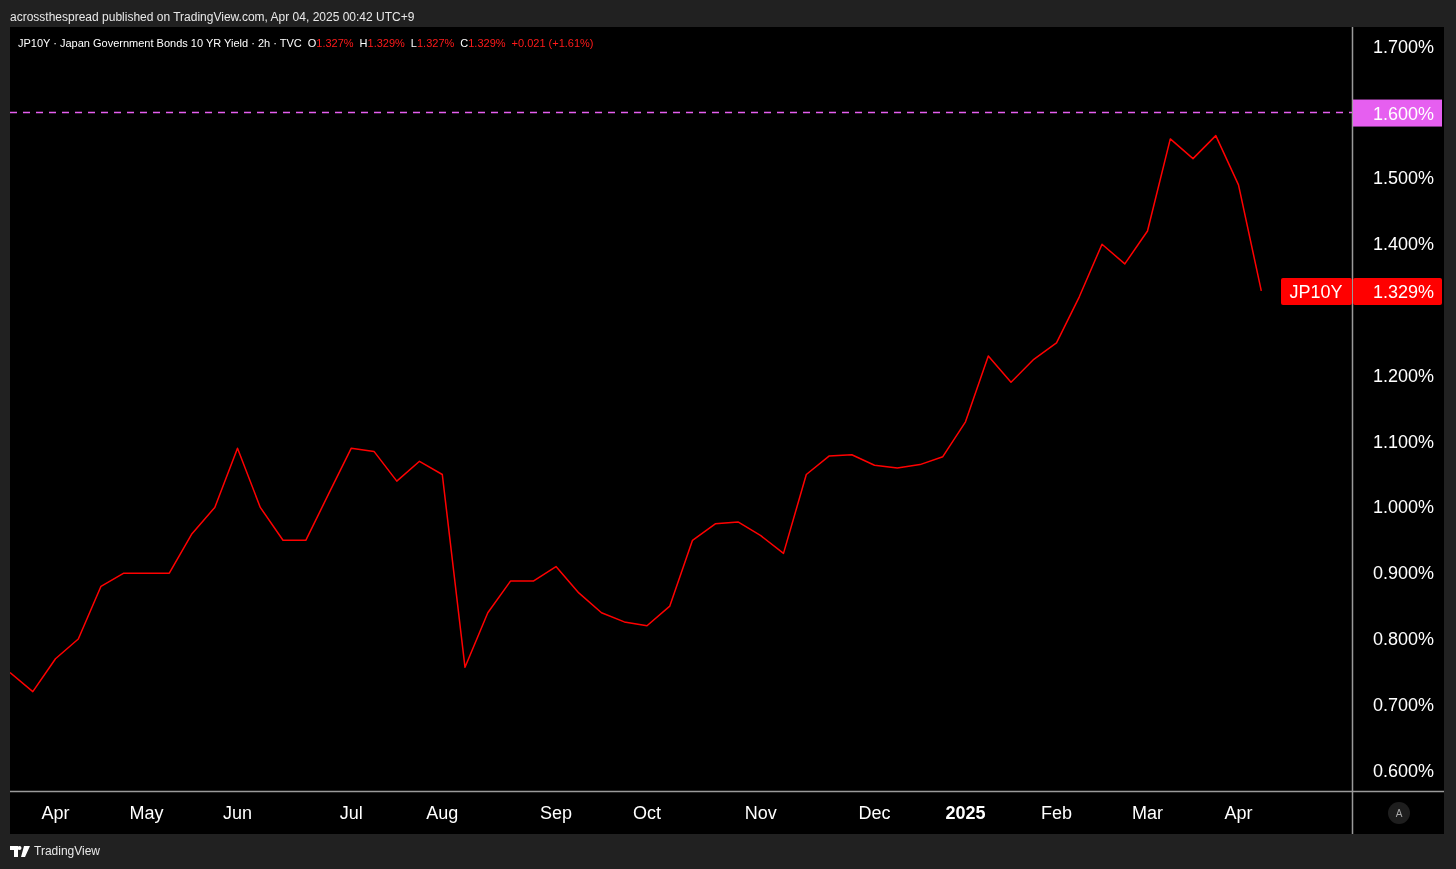  What do you see at coordinates (146, 813) in the screenshot?
I see `time-axis-label: May` at bounding box center [146, 813].